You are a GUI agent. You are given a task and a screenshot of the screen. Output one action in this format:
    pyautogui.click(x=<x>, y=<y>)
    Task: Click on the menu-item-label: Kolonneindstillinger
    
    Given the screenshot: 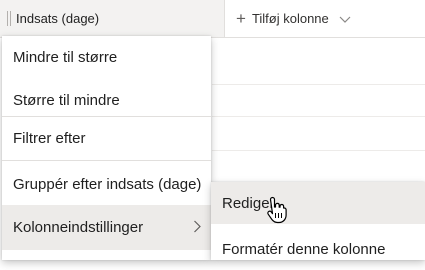 What is the action you would take?
    pyautogui.click(x=78, y=227)
    